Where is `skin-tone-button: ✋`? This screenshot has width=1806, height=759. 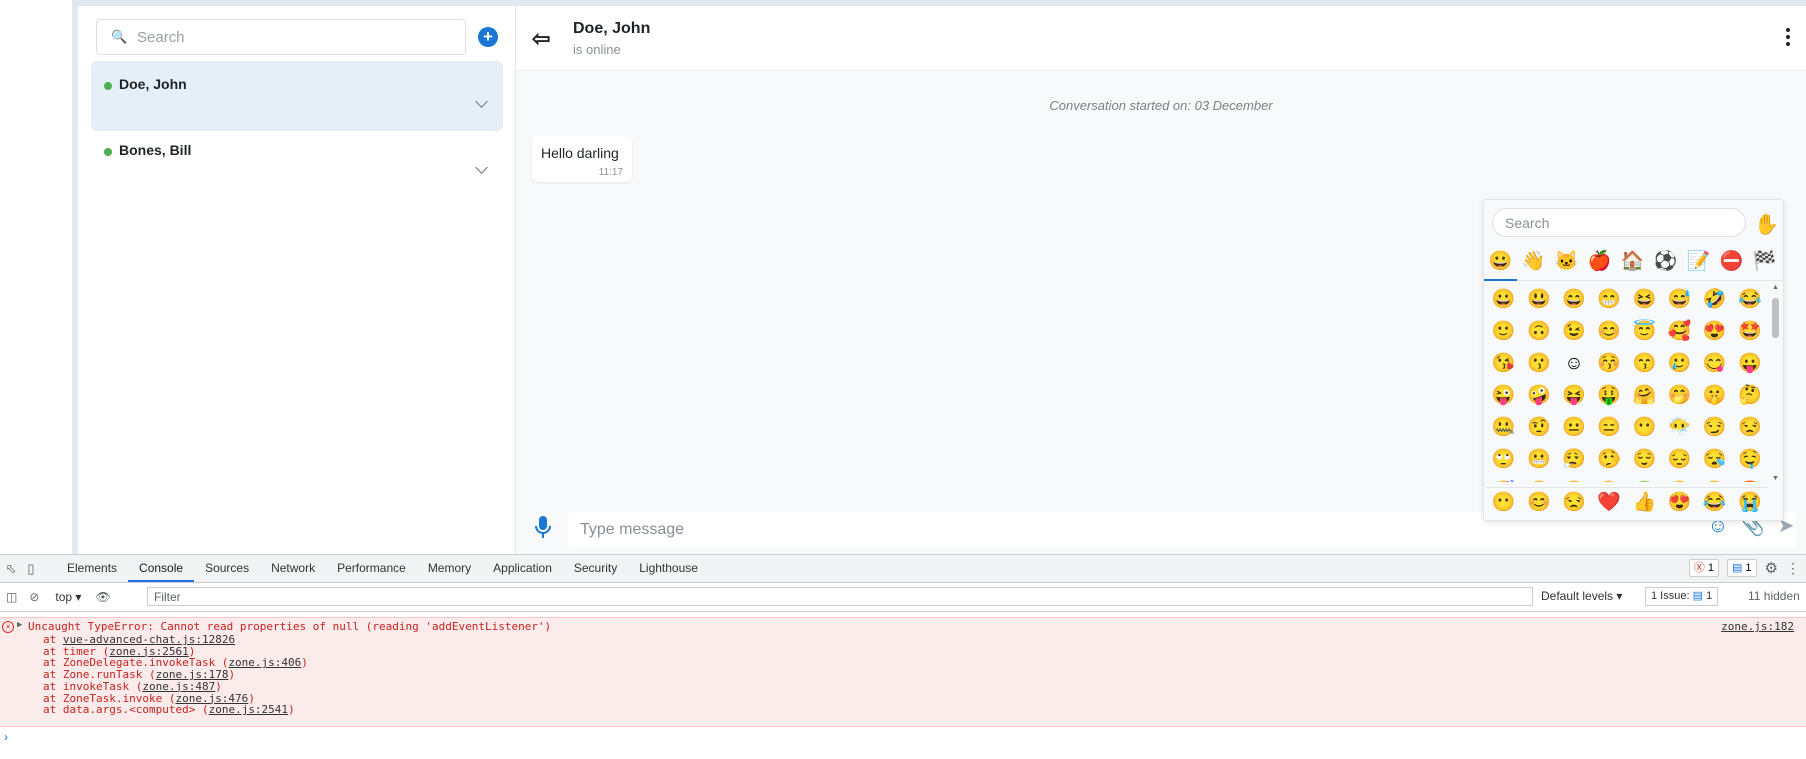 skin-tone-button: ✋ is located at coordinates (1766, 224).